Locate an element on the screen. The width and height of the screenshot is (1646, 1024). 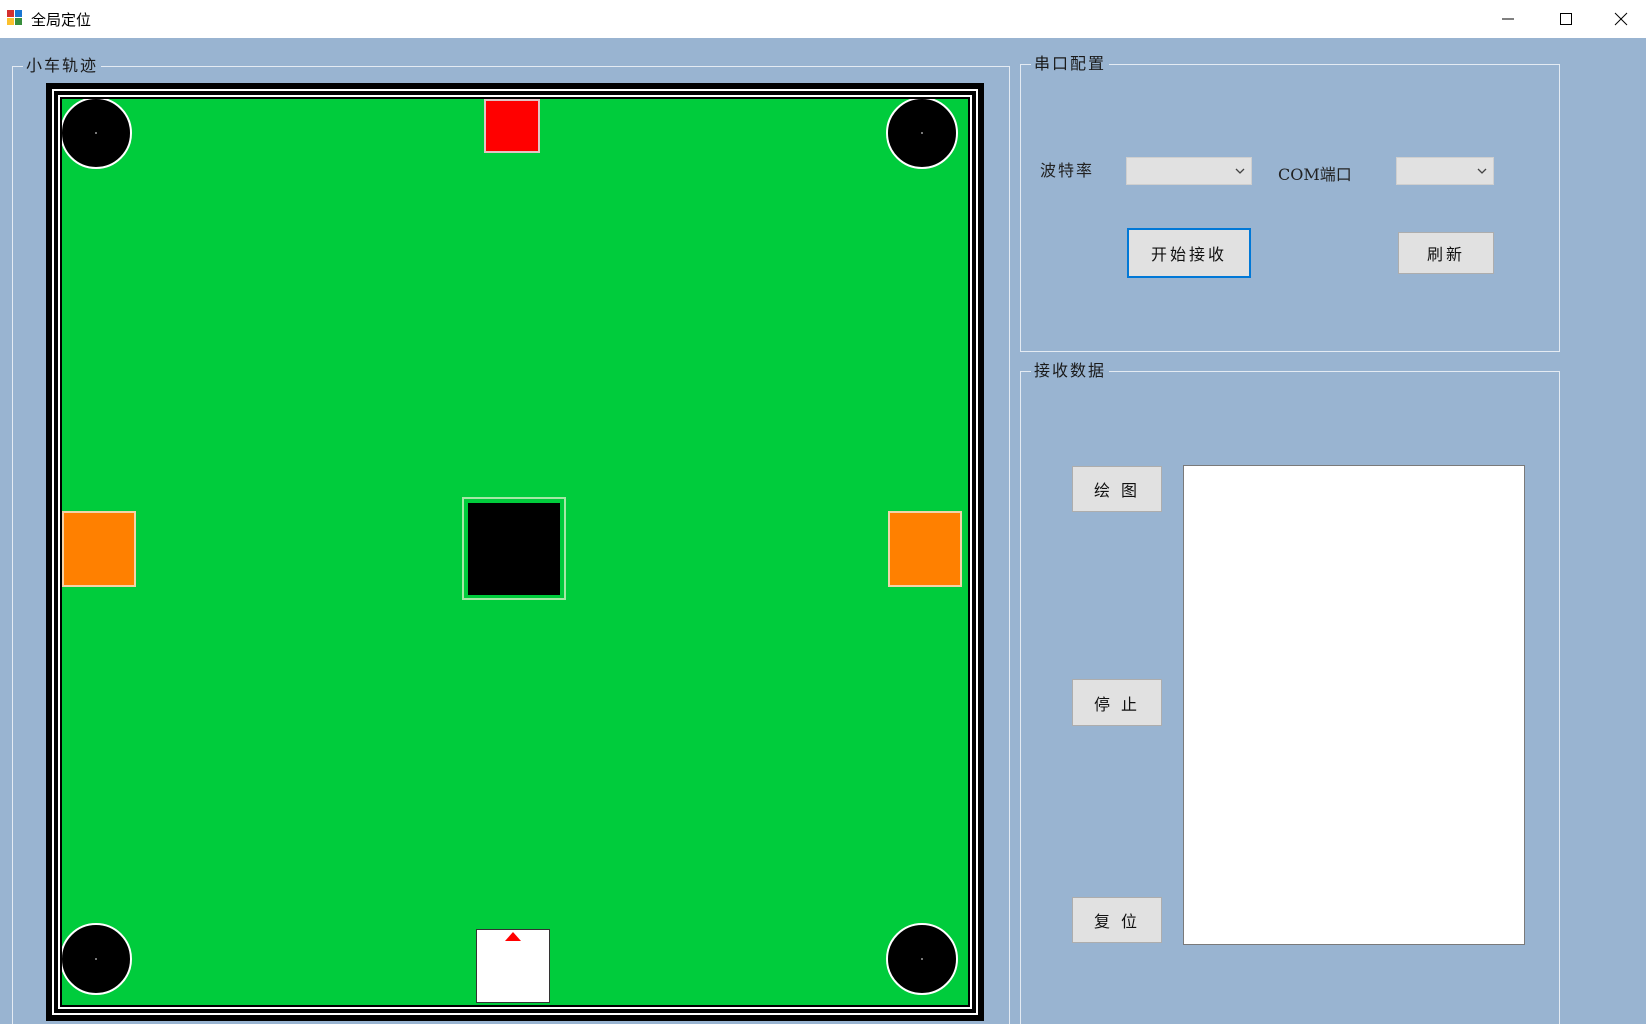
reset-button: 复 位 is located at coordinates (1117, 920).